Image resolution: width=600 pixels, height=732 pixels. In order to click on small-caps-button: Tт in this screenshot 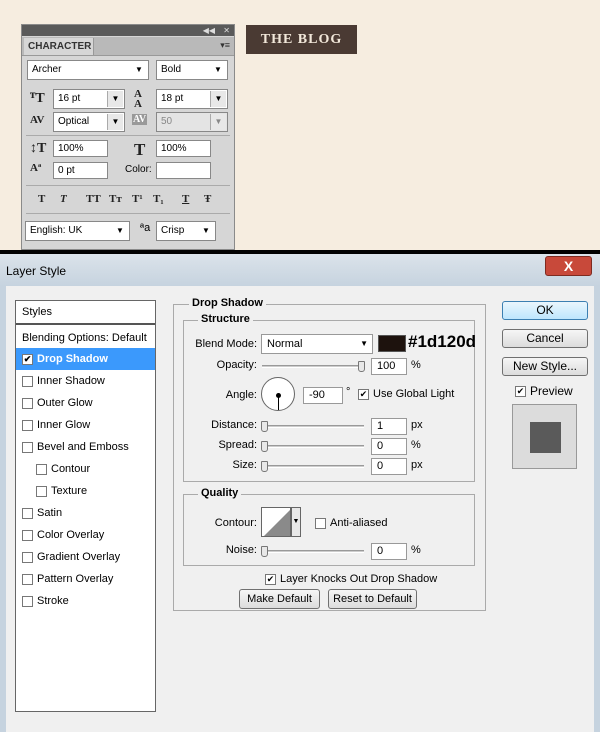, I will do `click(115, 199)`.